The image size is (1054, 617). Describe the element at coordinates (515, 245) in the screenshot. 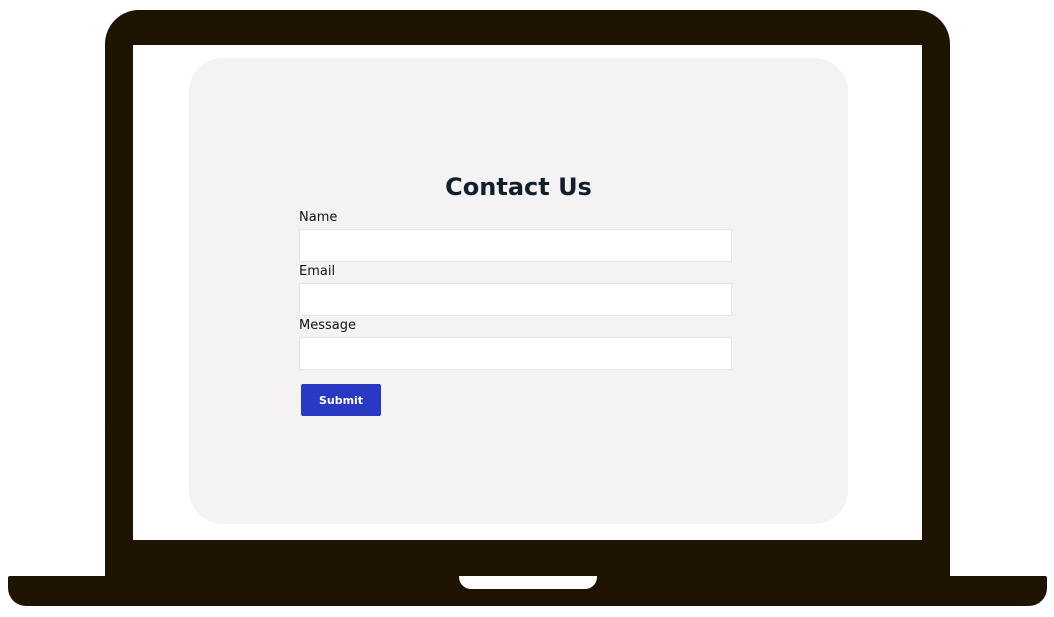

I see `name-input` at that location.